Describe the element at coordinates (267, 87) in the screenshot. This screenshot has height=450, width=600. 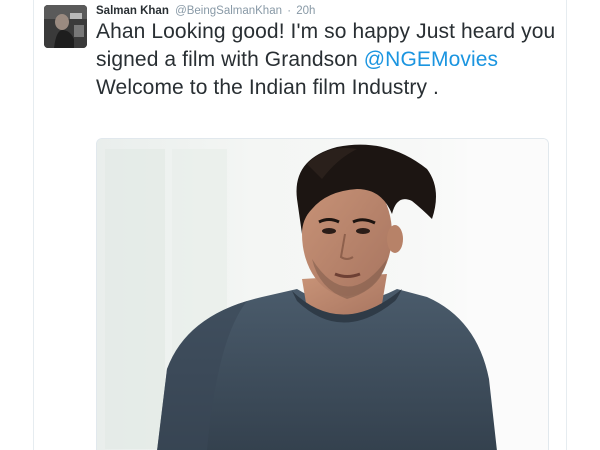
I see `tweet-text-part2: Welcome to the Indian film Industry .` at that location.